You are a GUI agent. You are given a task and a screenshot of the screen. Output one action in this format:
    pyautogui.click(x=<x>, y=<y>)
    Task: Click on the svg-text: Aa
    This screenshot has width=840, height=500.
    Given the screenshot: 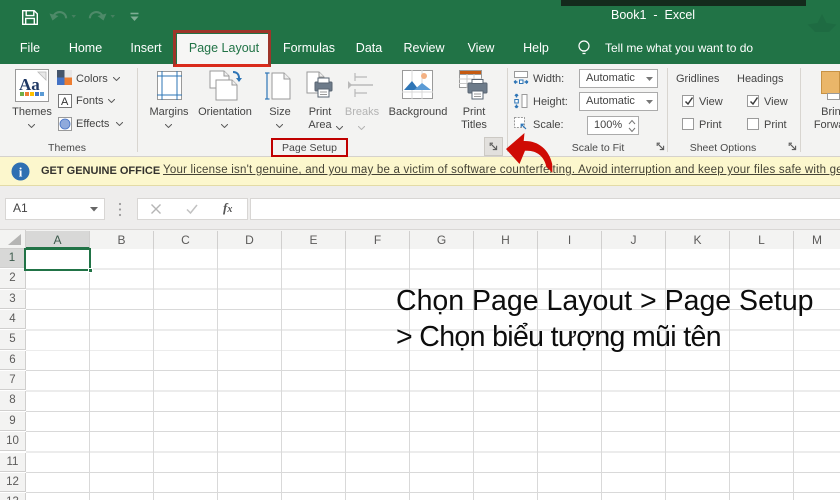 What is the action you would take?
    pyautogui.click(x=29, y=84)
    